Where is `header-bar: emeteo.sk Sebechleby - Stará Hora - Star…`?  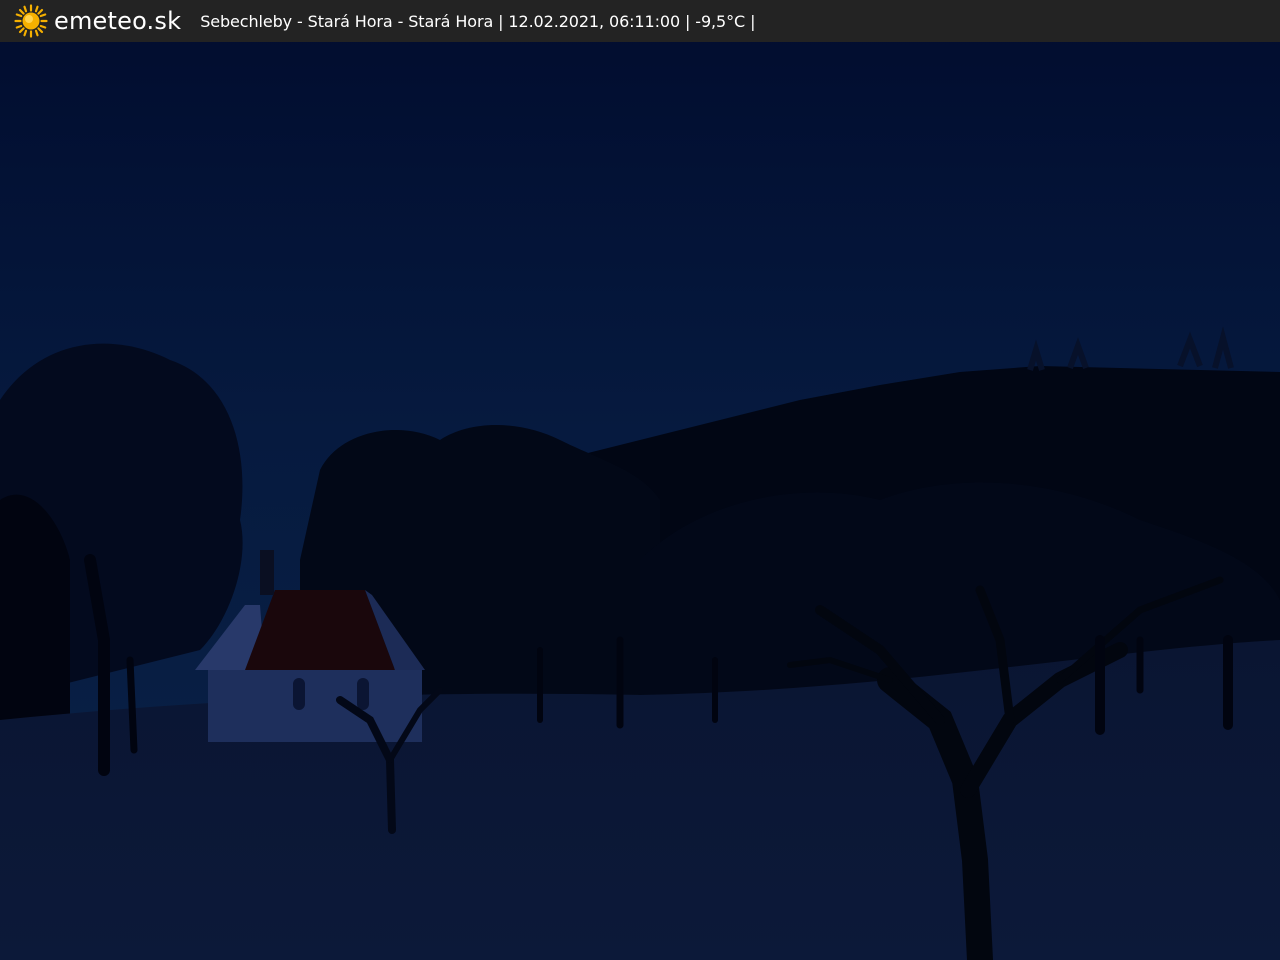
header-bar: emeteo.sk Sebechleby - Stará Hora - Star… is located at coordinates (640, 21).